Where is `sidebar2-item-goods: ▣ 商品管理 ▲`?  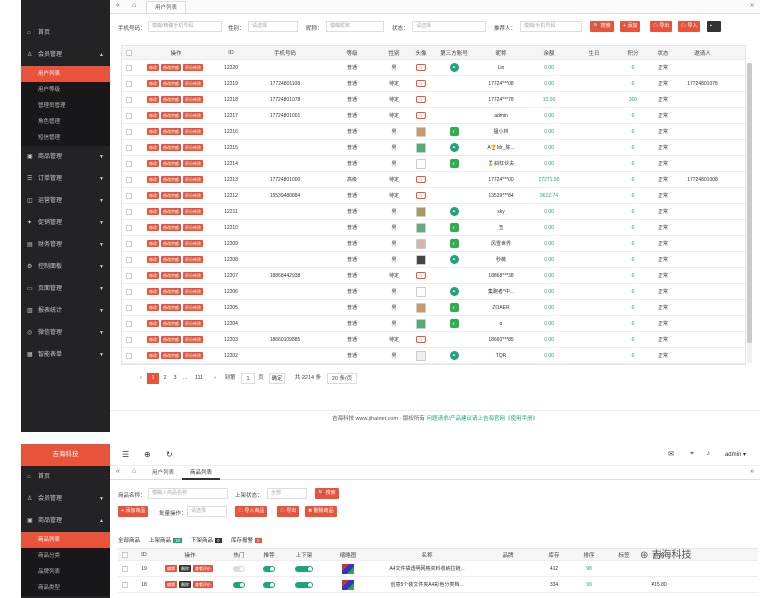
sidebar2-item-goods: ▣ 商品管理 ▲ is located at coordinates (65, 521).